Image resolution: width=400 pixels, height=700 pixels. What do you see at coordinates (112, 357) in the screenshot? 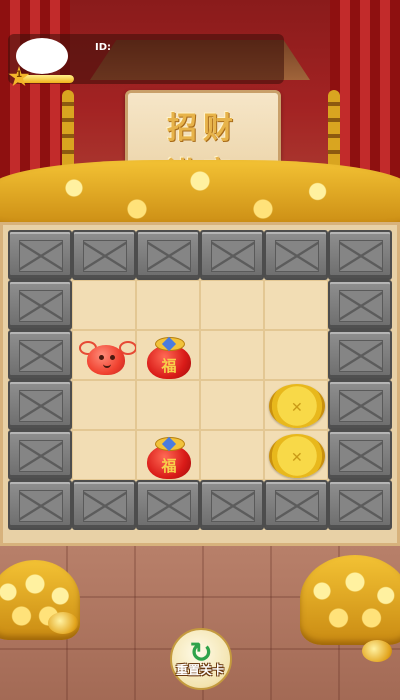
I see `eye-right` at bounding box center [112, 357].